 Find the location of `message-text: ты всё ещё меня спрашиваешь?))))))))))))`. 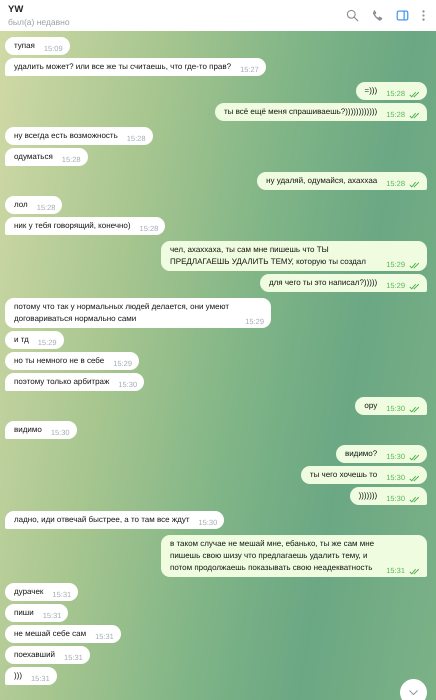

message-text: ты всё ещё меня спрашиваешь?)))))))))))) is located at coordinates (301, 112).